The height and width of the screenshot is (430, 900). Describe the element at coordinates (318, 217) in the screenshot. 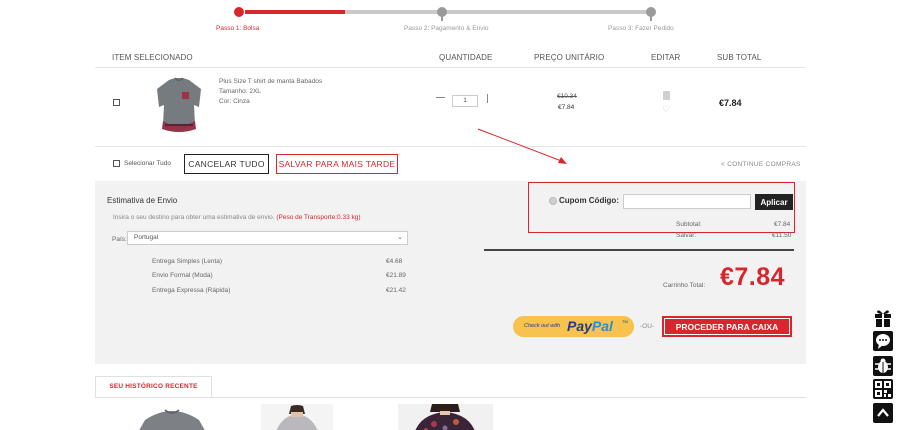

I see `shipping-weight: (Peso de Transporte:0.33 kg)` at that location.